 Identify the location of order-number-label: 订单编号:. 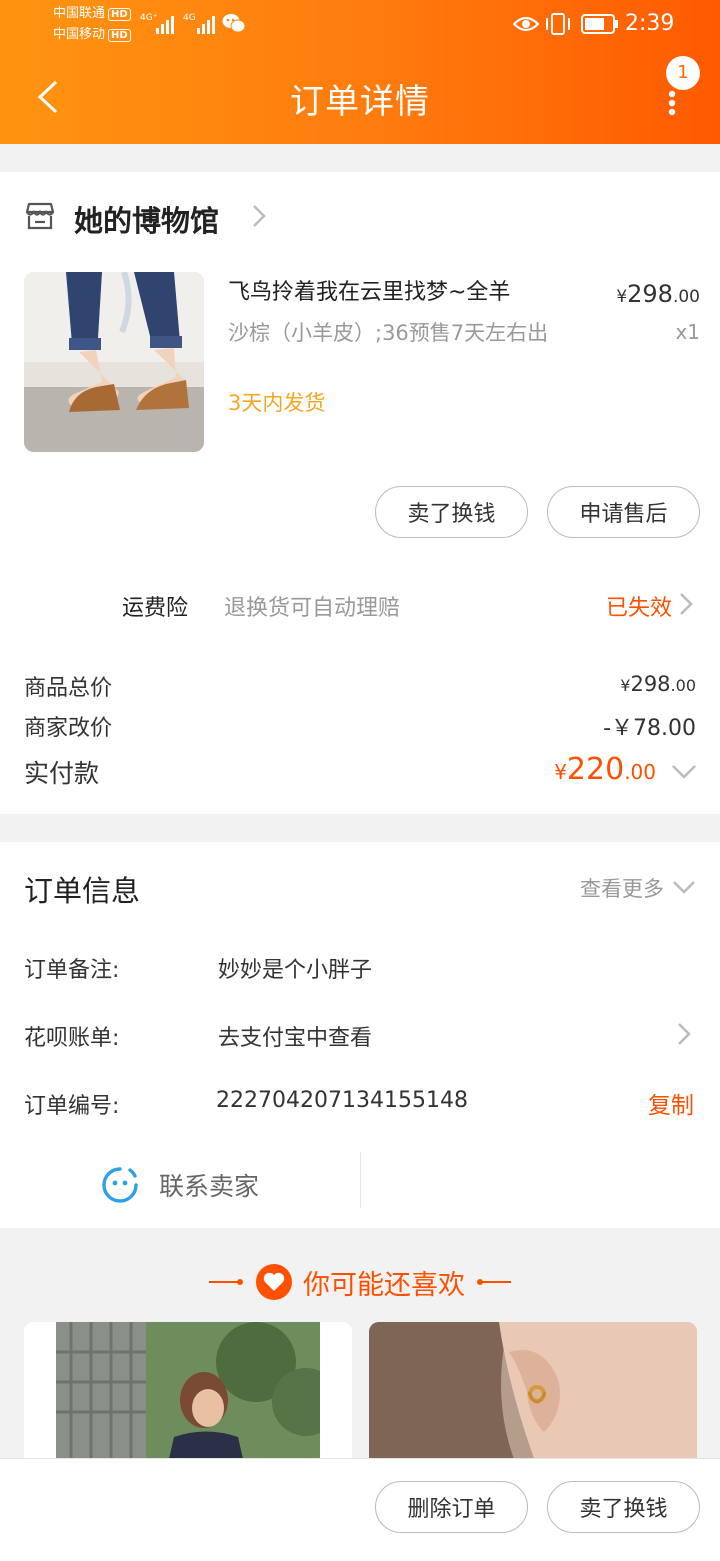
(72, 1106).